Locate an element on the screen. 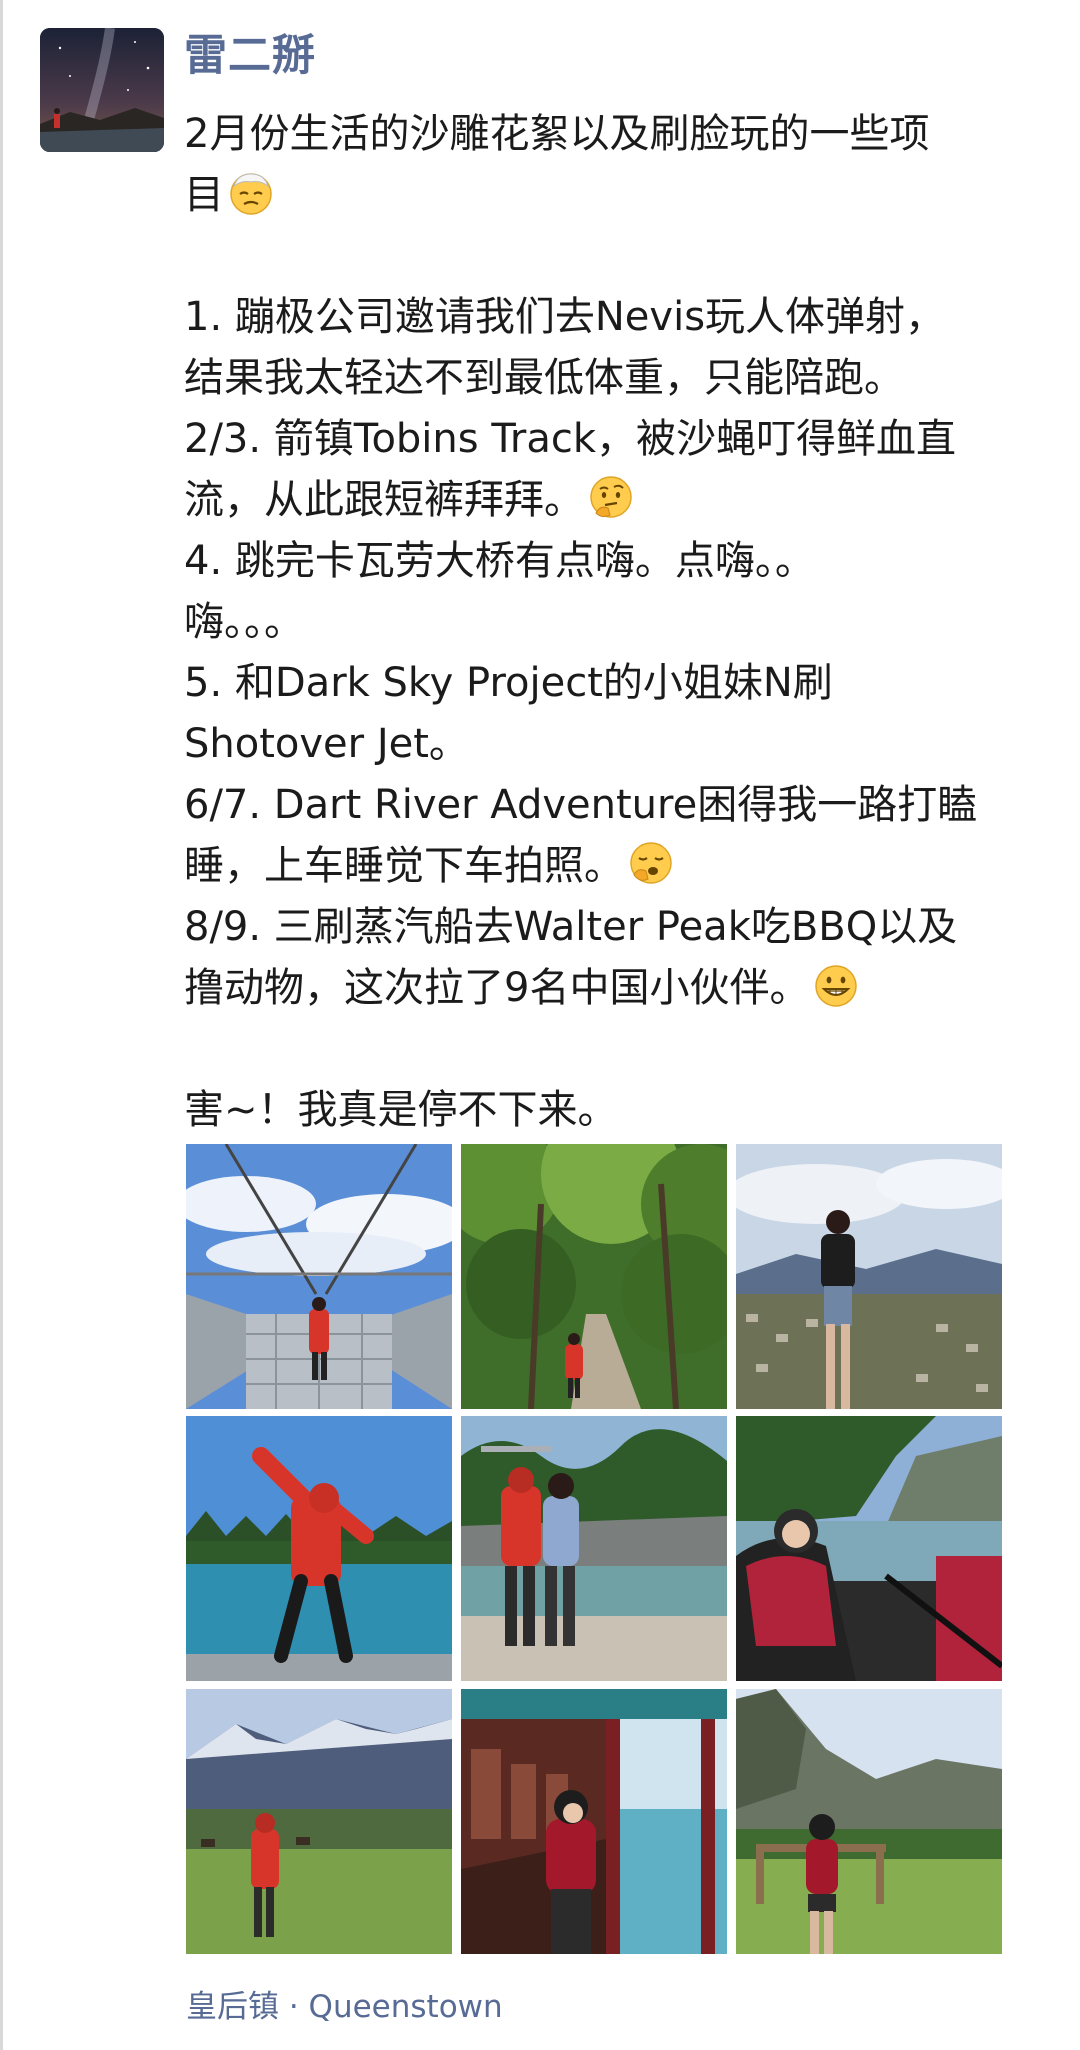 The width and height of the screenshot is (1080, 2050). item-line-9: 6/7. Dart River Adventure困得我一路打瞌 is located at coordinates (581, 805).